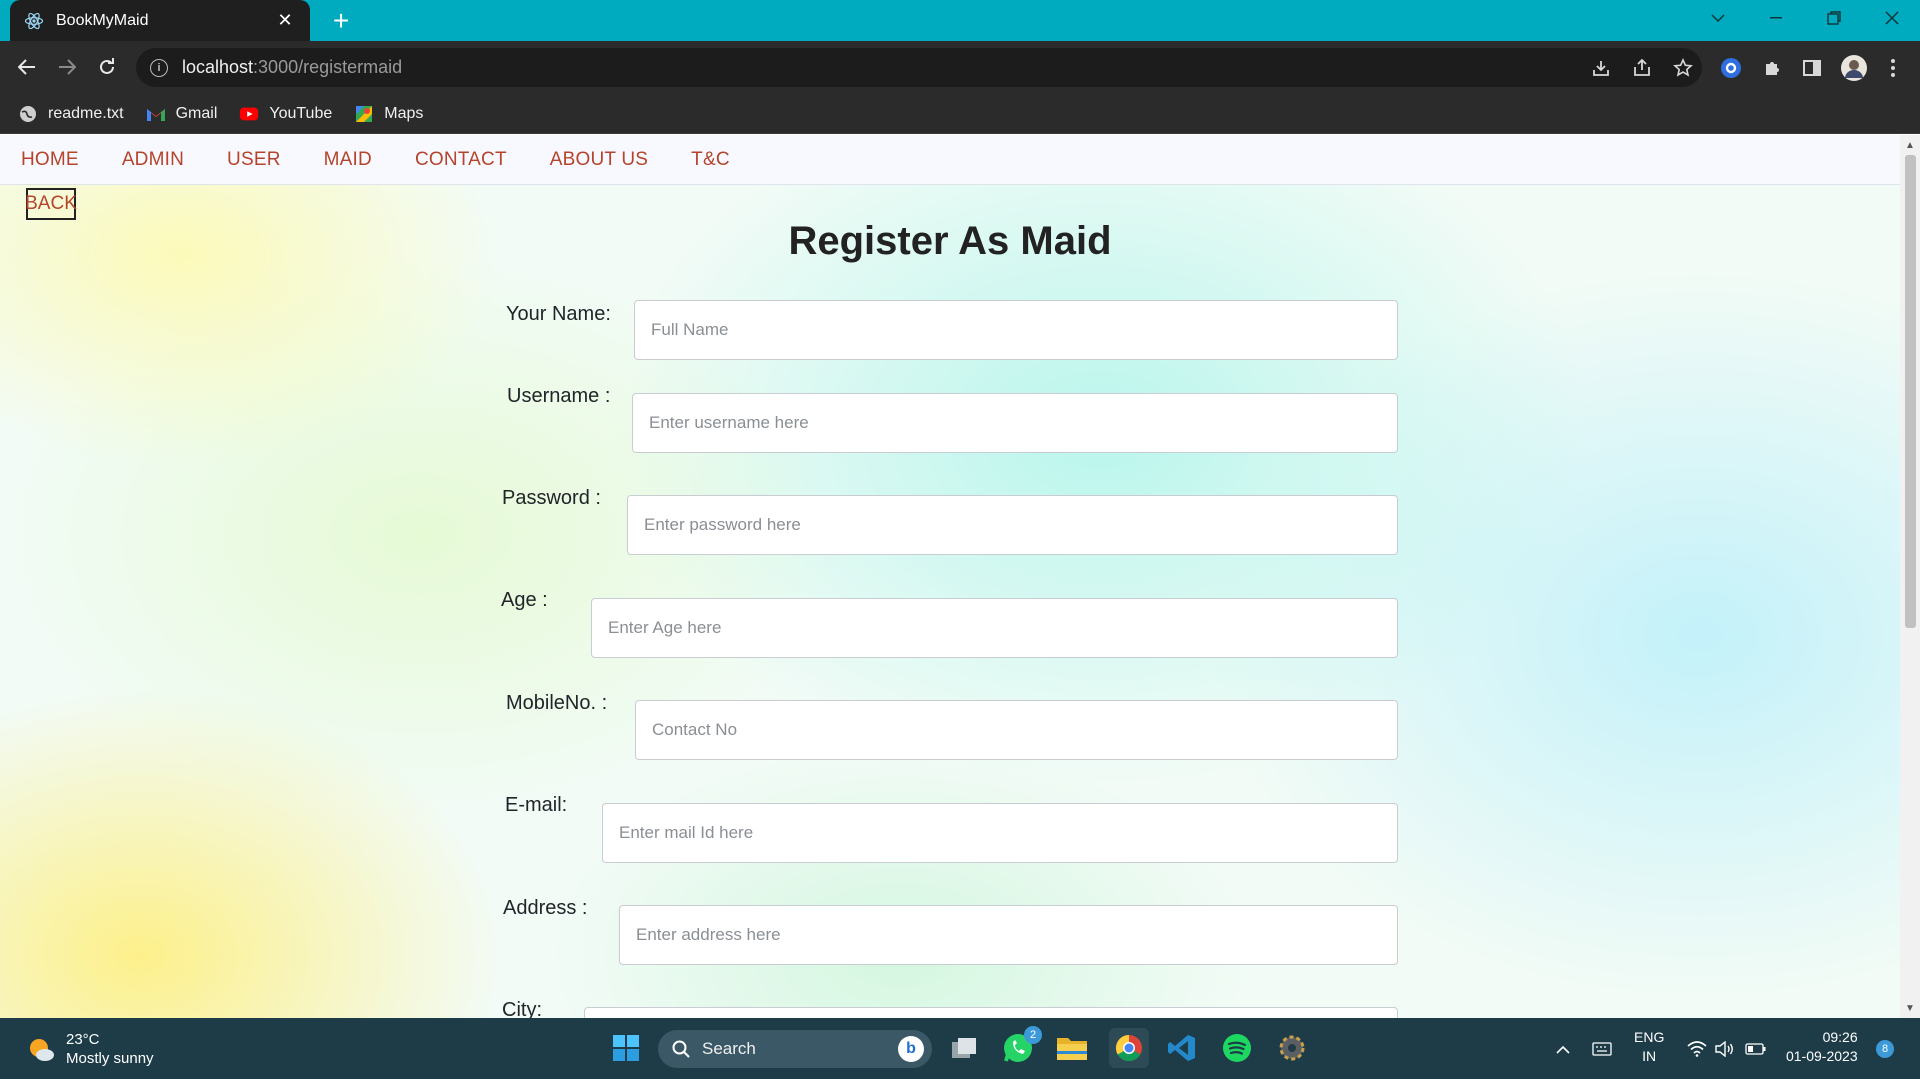  I want to click on clock-date: 01-09-2023, so click(1822, 1056).